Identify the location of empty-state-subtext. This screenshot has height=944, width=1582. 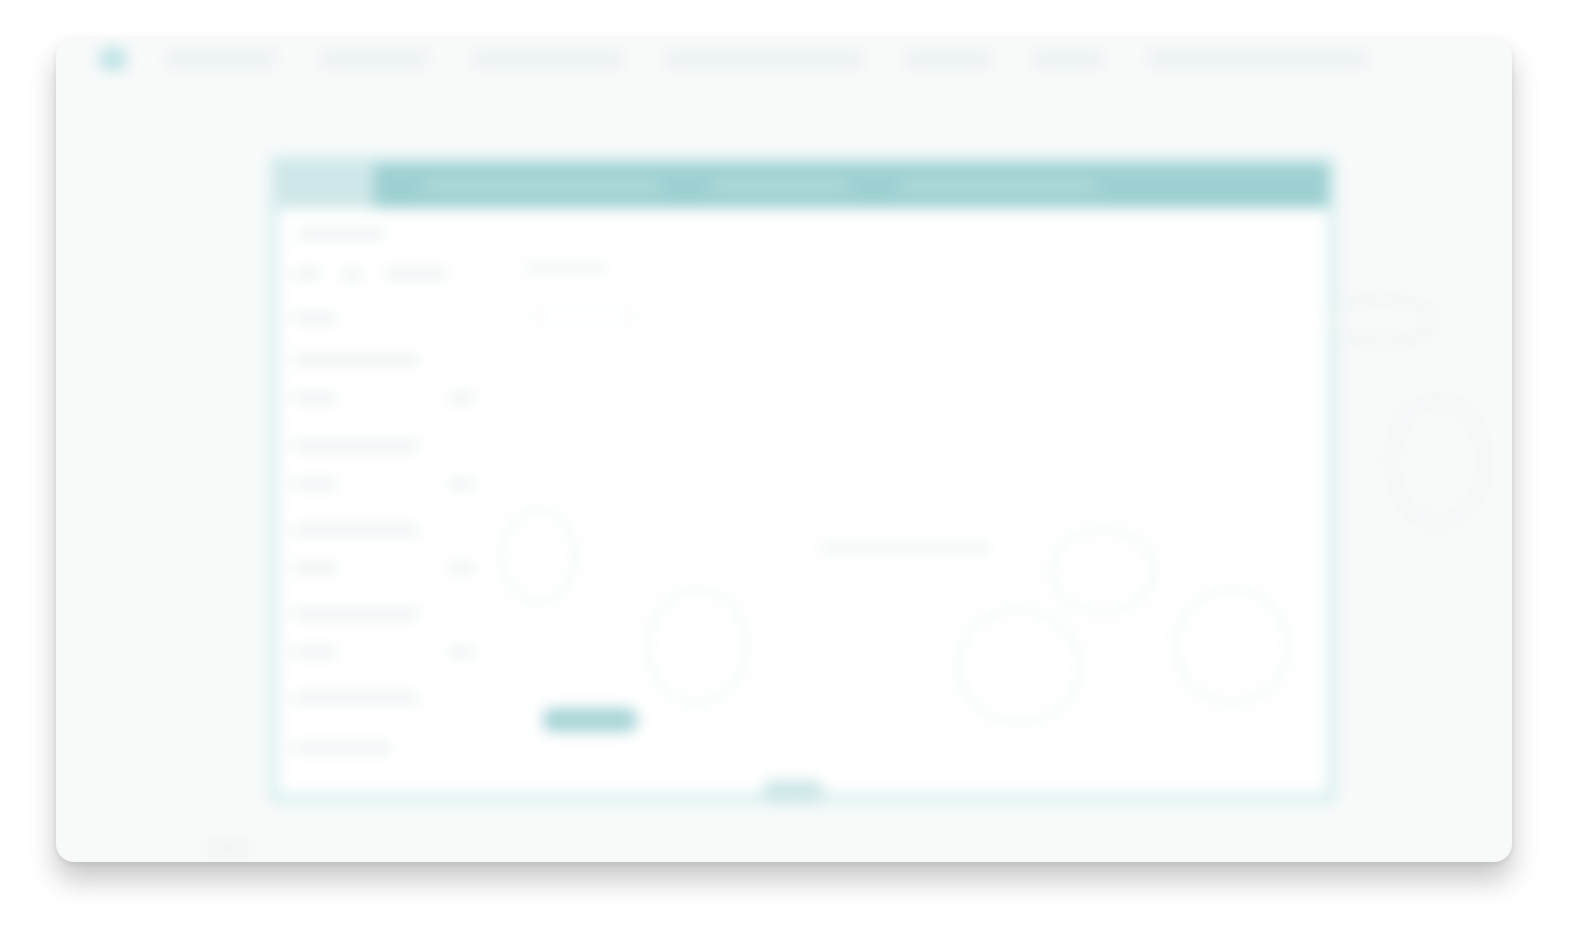
(905, 548).